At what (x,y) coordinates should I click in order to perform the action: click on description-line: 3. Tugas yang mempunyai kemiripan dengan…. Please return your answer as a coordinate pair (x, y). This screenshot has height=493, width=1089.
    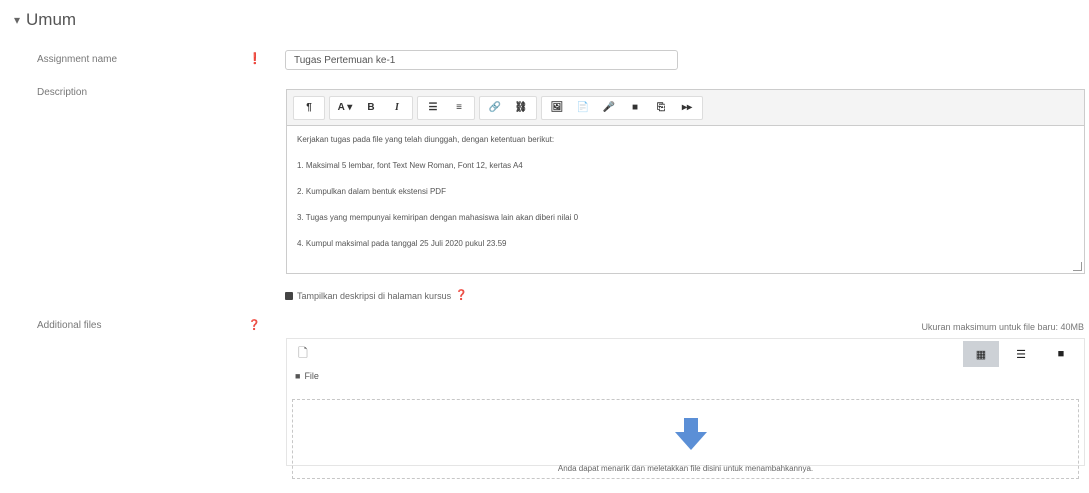
    Looking at the image, I should click on (438, 217).